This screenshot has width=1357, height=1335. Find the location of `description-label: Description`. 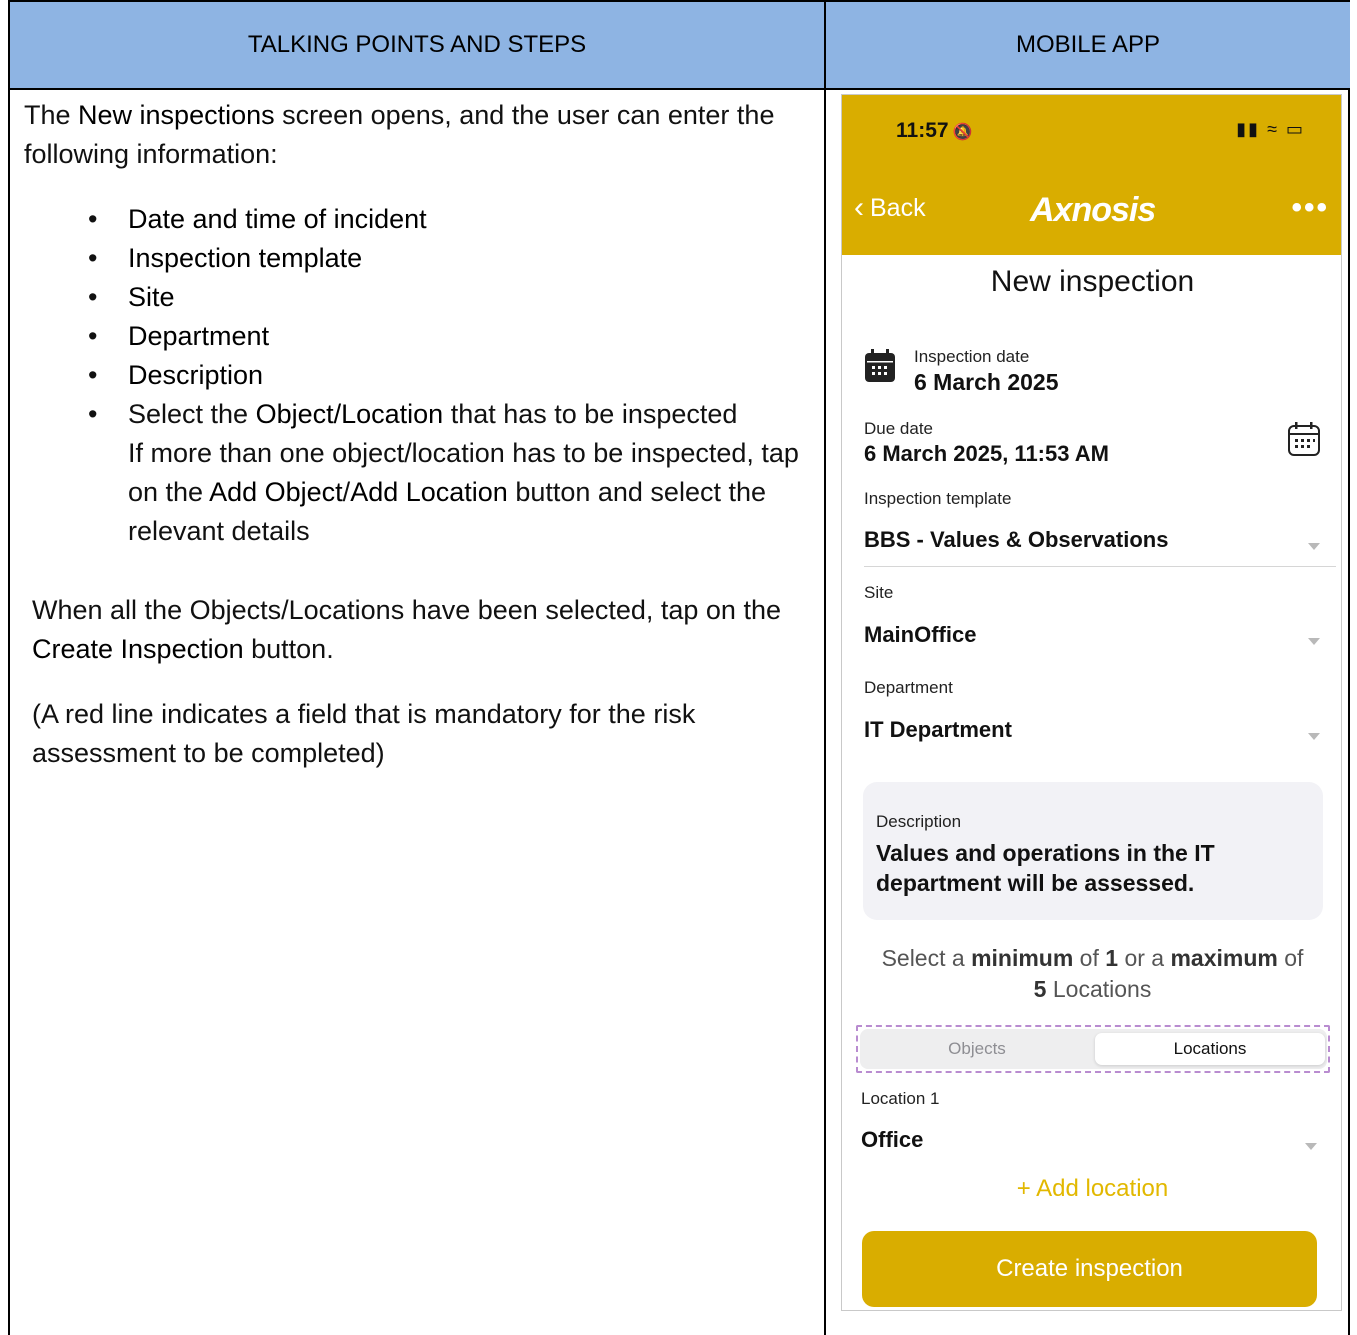

description-label: Description is located at coordinates (919, 821).